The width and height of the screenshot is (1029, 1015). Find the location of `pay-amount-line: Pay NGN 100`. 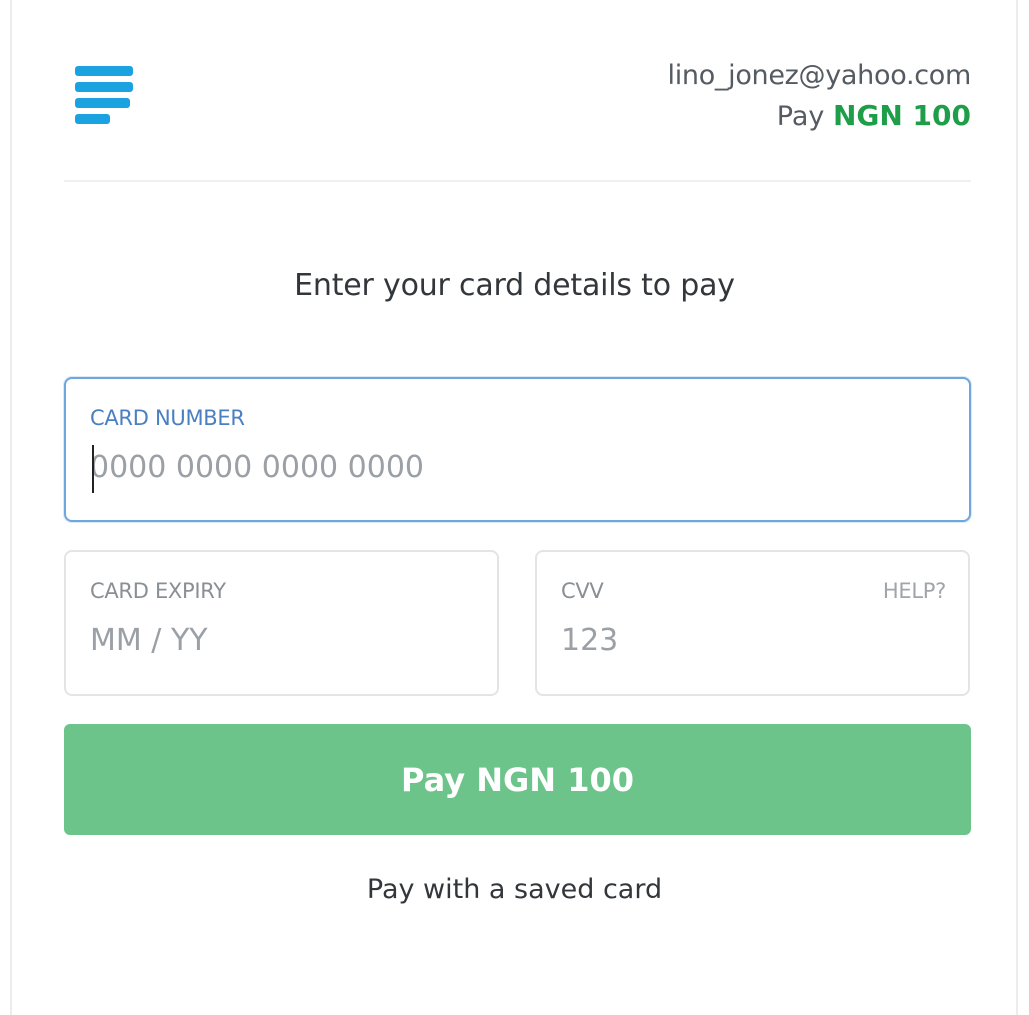

pay-amount-line: Pay NGN 100 is located at coordinates (819, 116).